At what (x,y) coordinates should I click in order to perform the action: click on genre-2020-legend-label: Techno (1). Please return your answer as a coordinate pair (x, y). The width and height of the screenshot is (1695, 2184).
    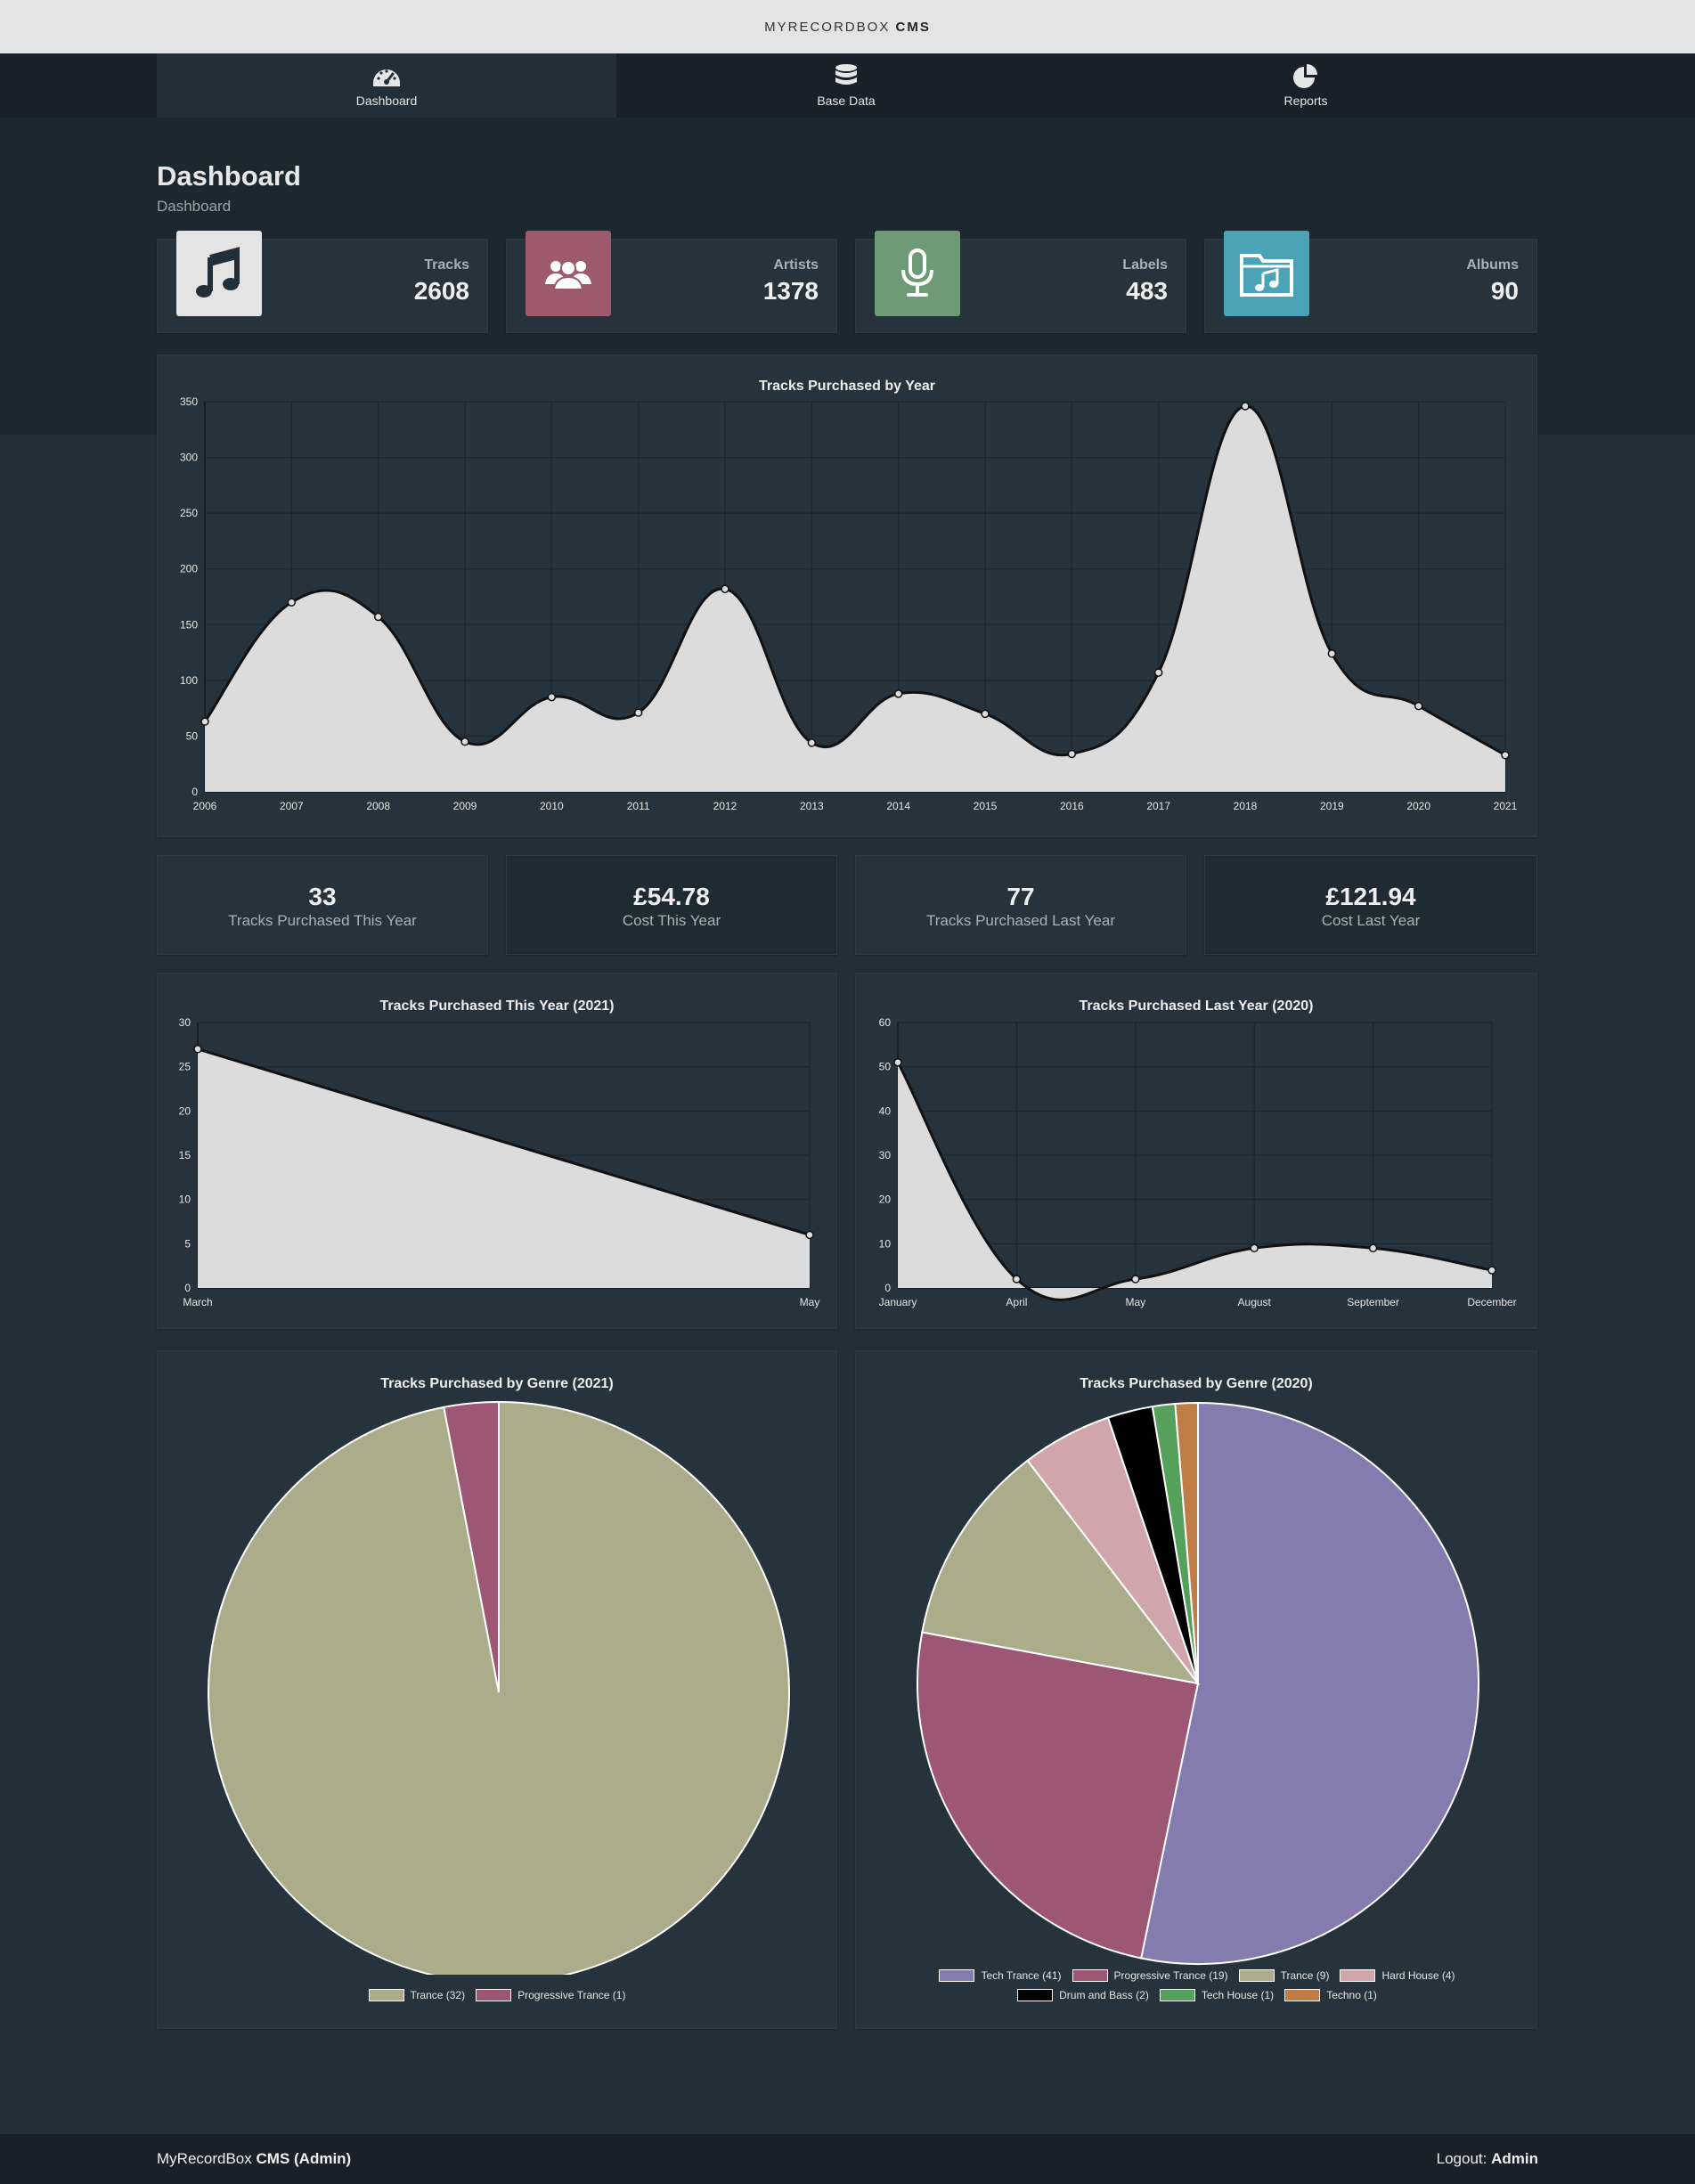
    Looking at the image, I should click on (1351, 1995).